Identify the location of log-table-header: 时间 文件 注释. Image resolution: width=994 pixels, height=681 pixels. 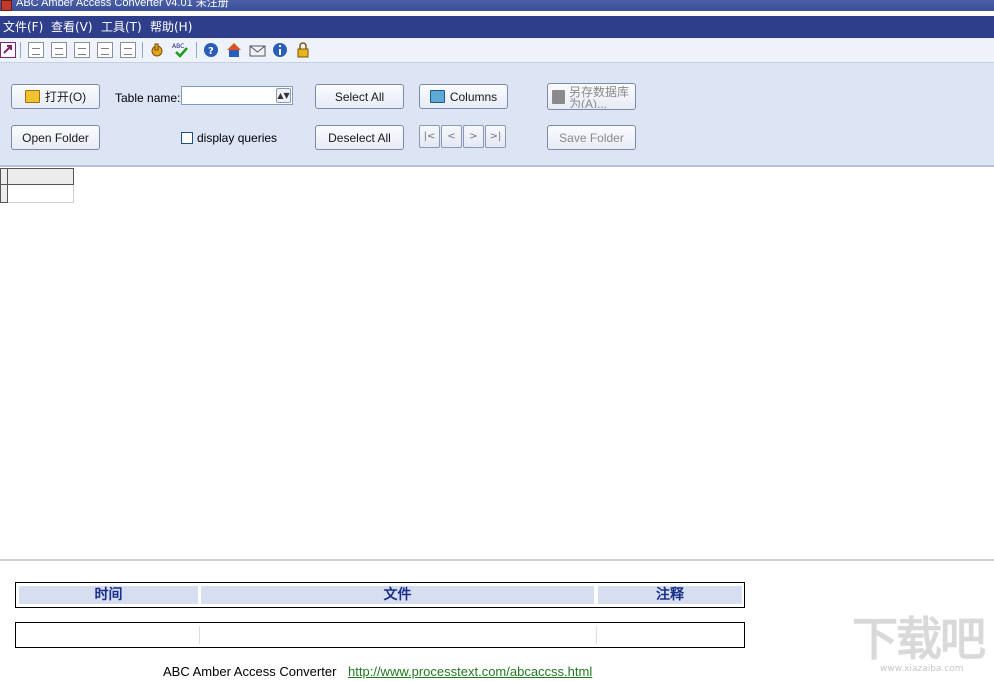
(380, 595).